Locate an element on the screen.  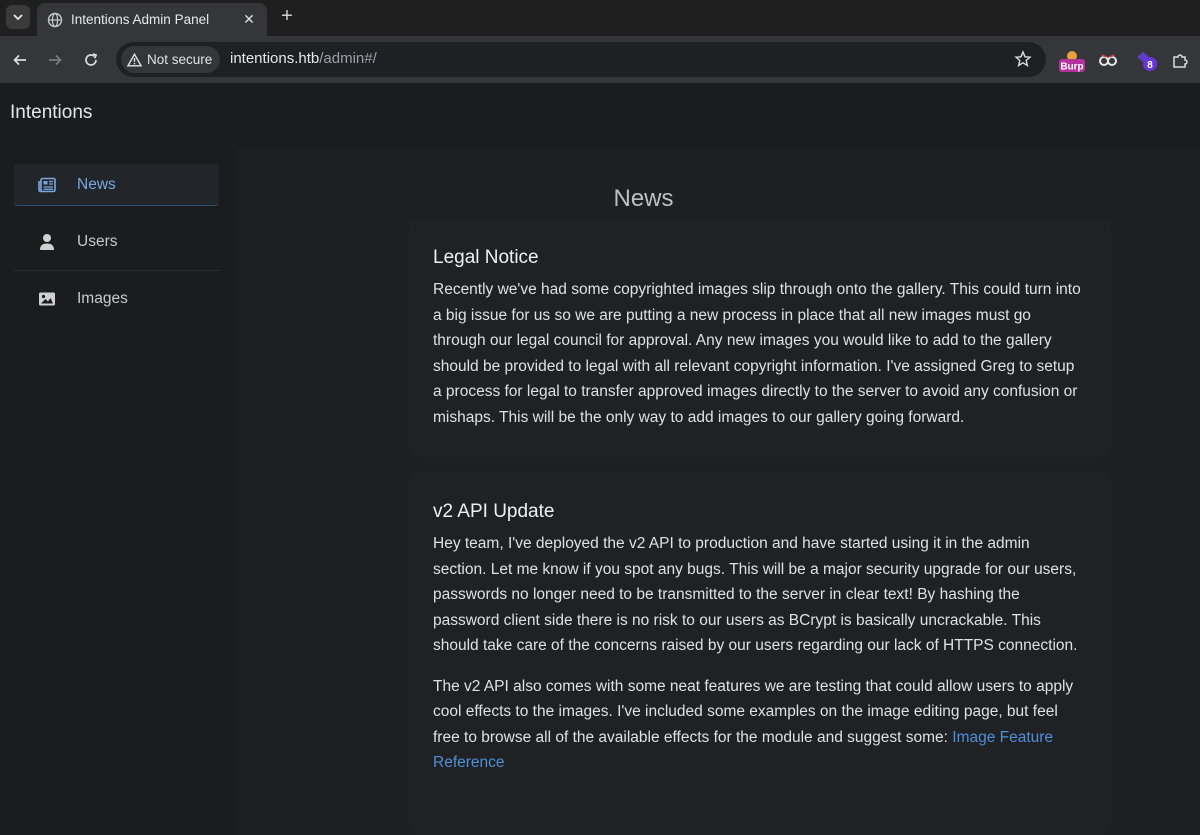
post-title: v2 API Update is located at coordinates (494, 511).